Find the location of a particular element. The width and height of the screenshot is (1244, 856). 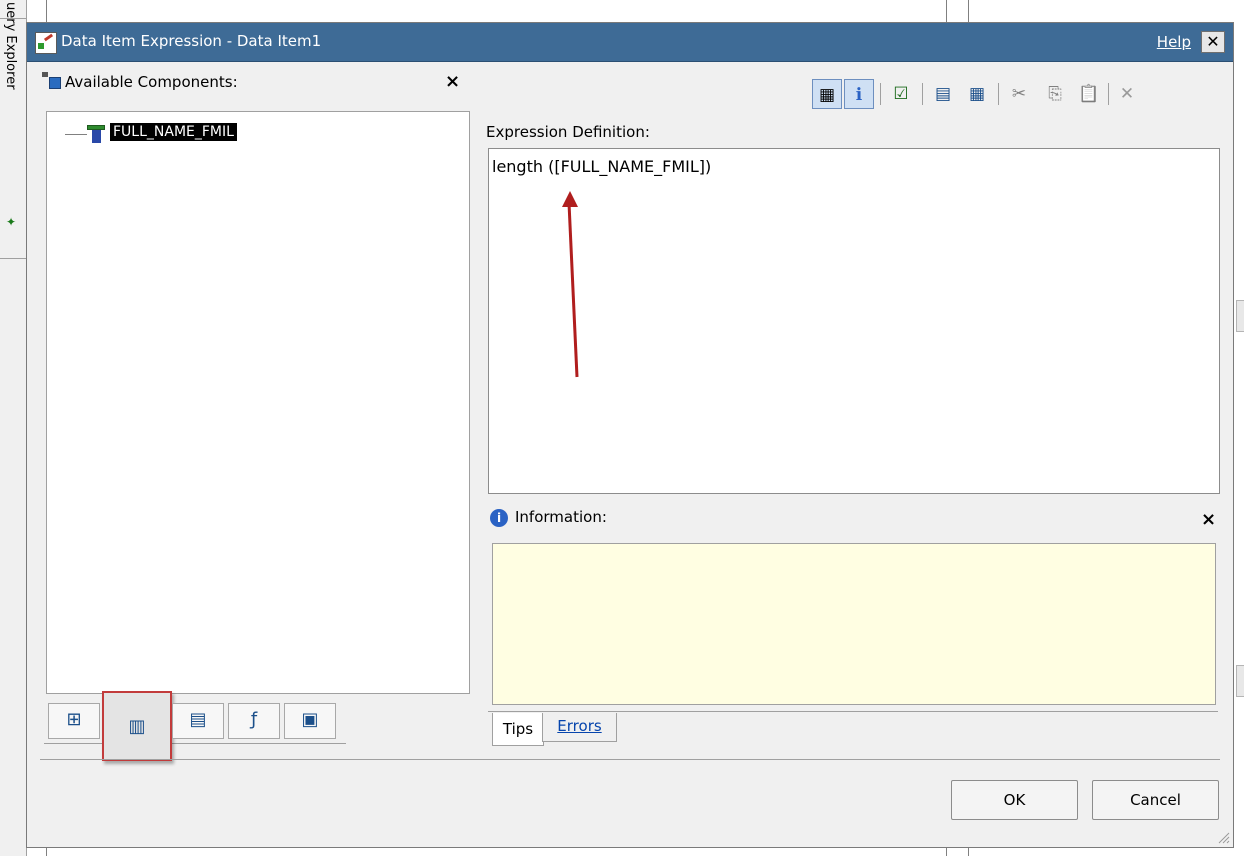

ok-button: OK is located at coordinates (1014, 800).